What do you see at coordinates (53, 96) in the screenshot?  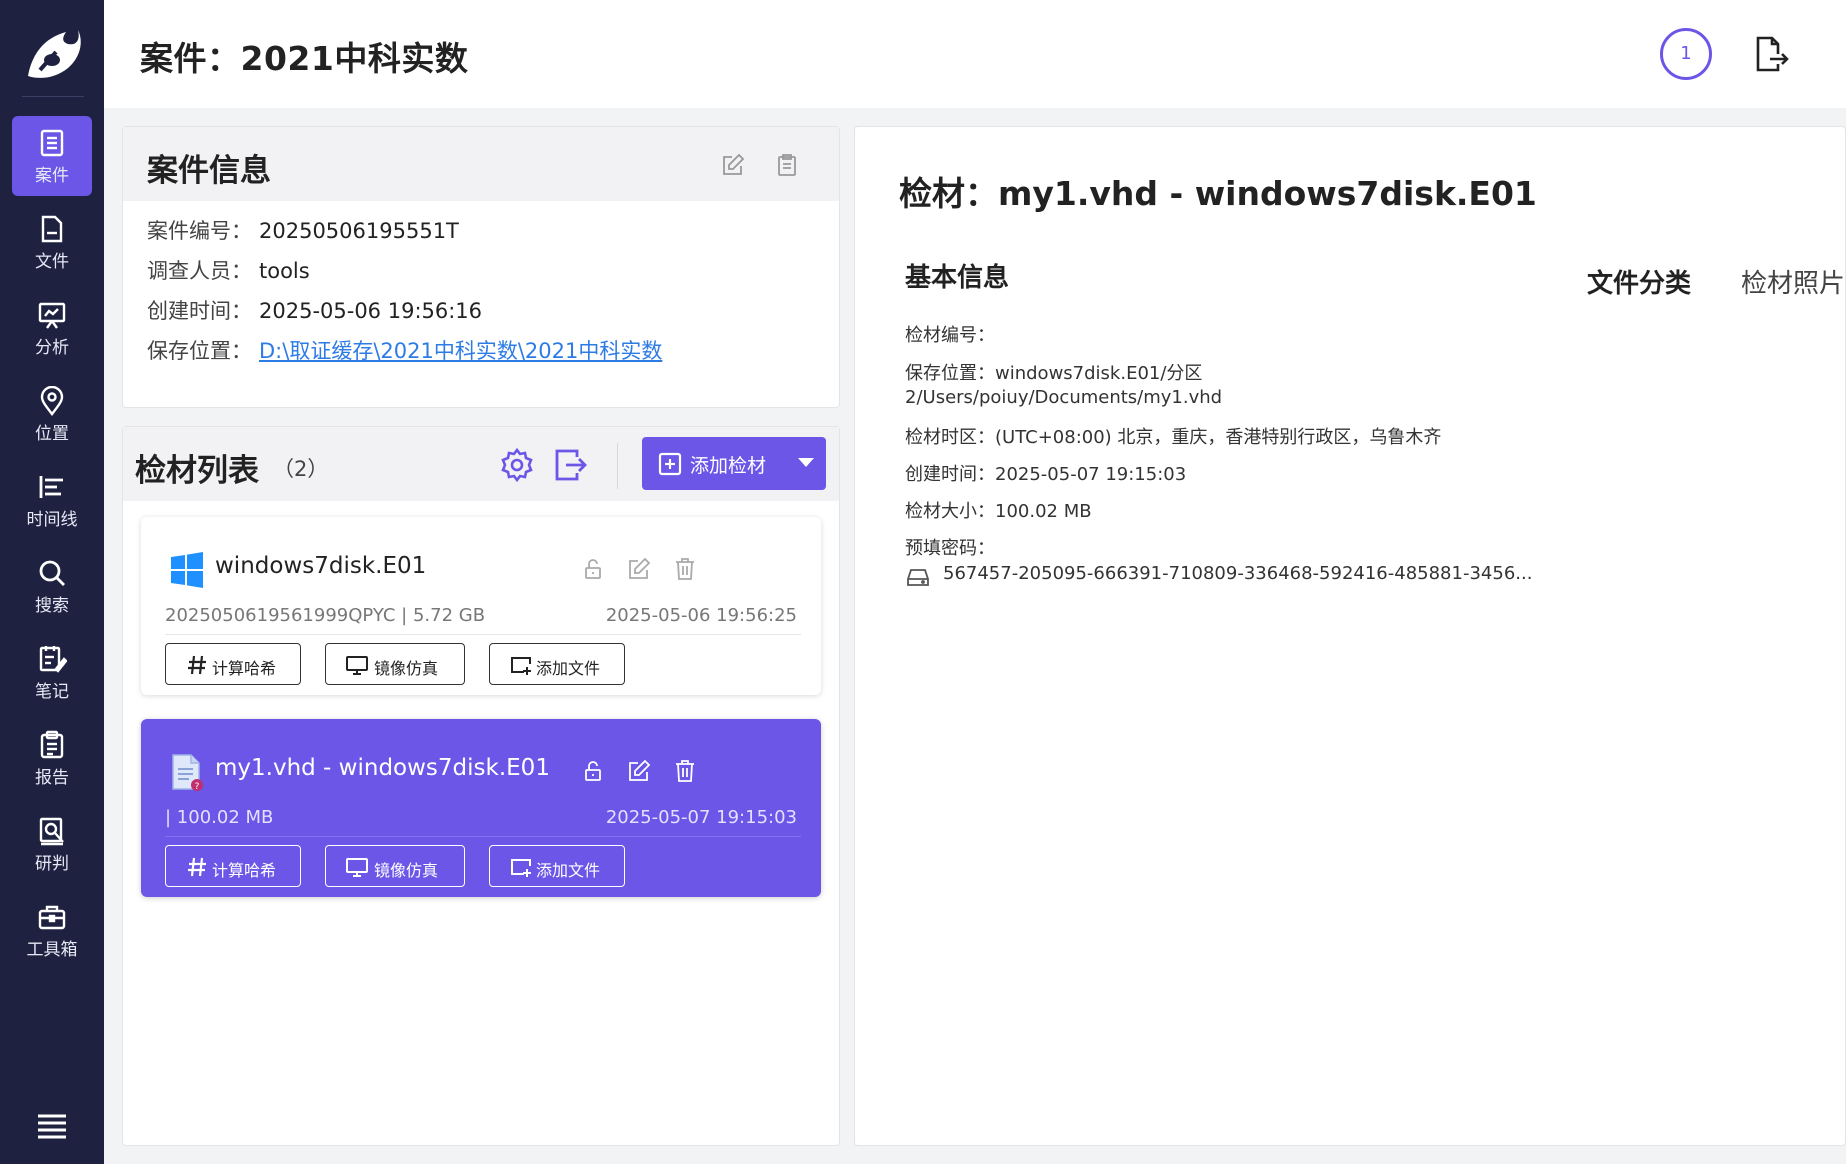 I see `logo-divider` at bounding box center [53, 96].